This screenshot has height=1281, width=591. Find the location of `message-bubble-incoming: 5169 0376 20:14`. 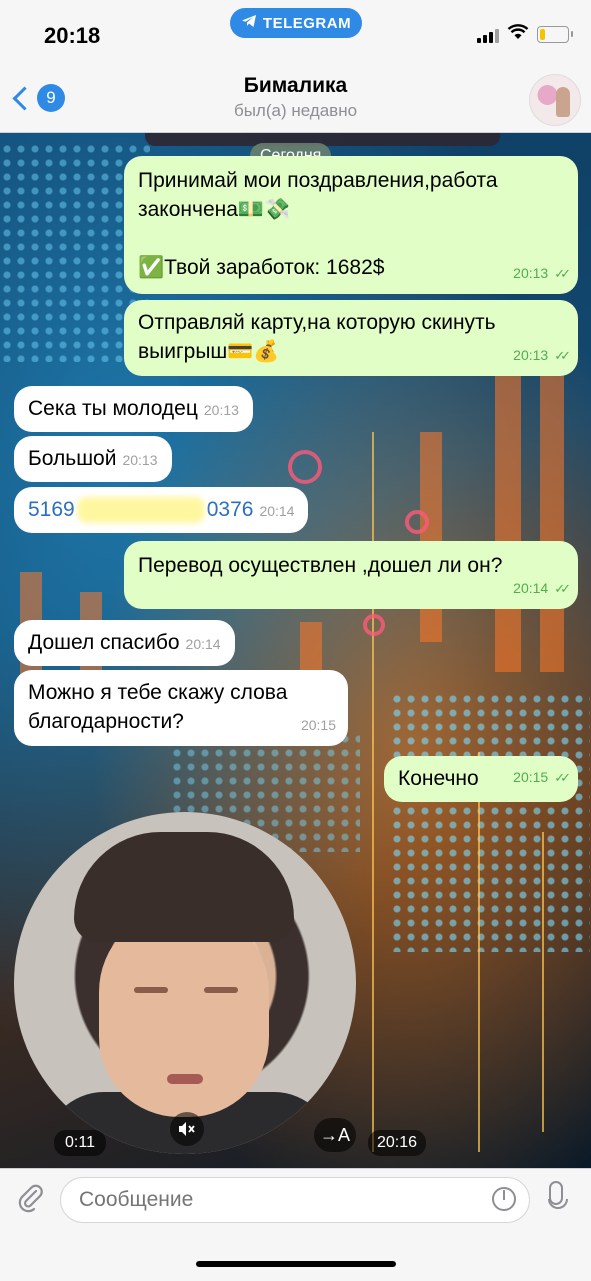

message-bubble-incoming: 5169 0376 20:14 is located at coordinates (161, 510).